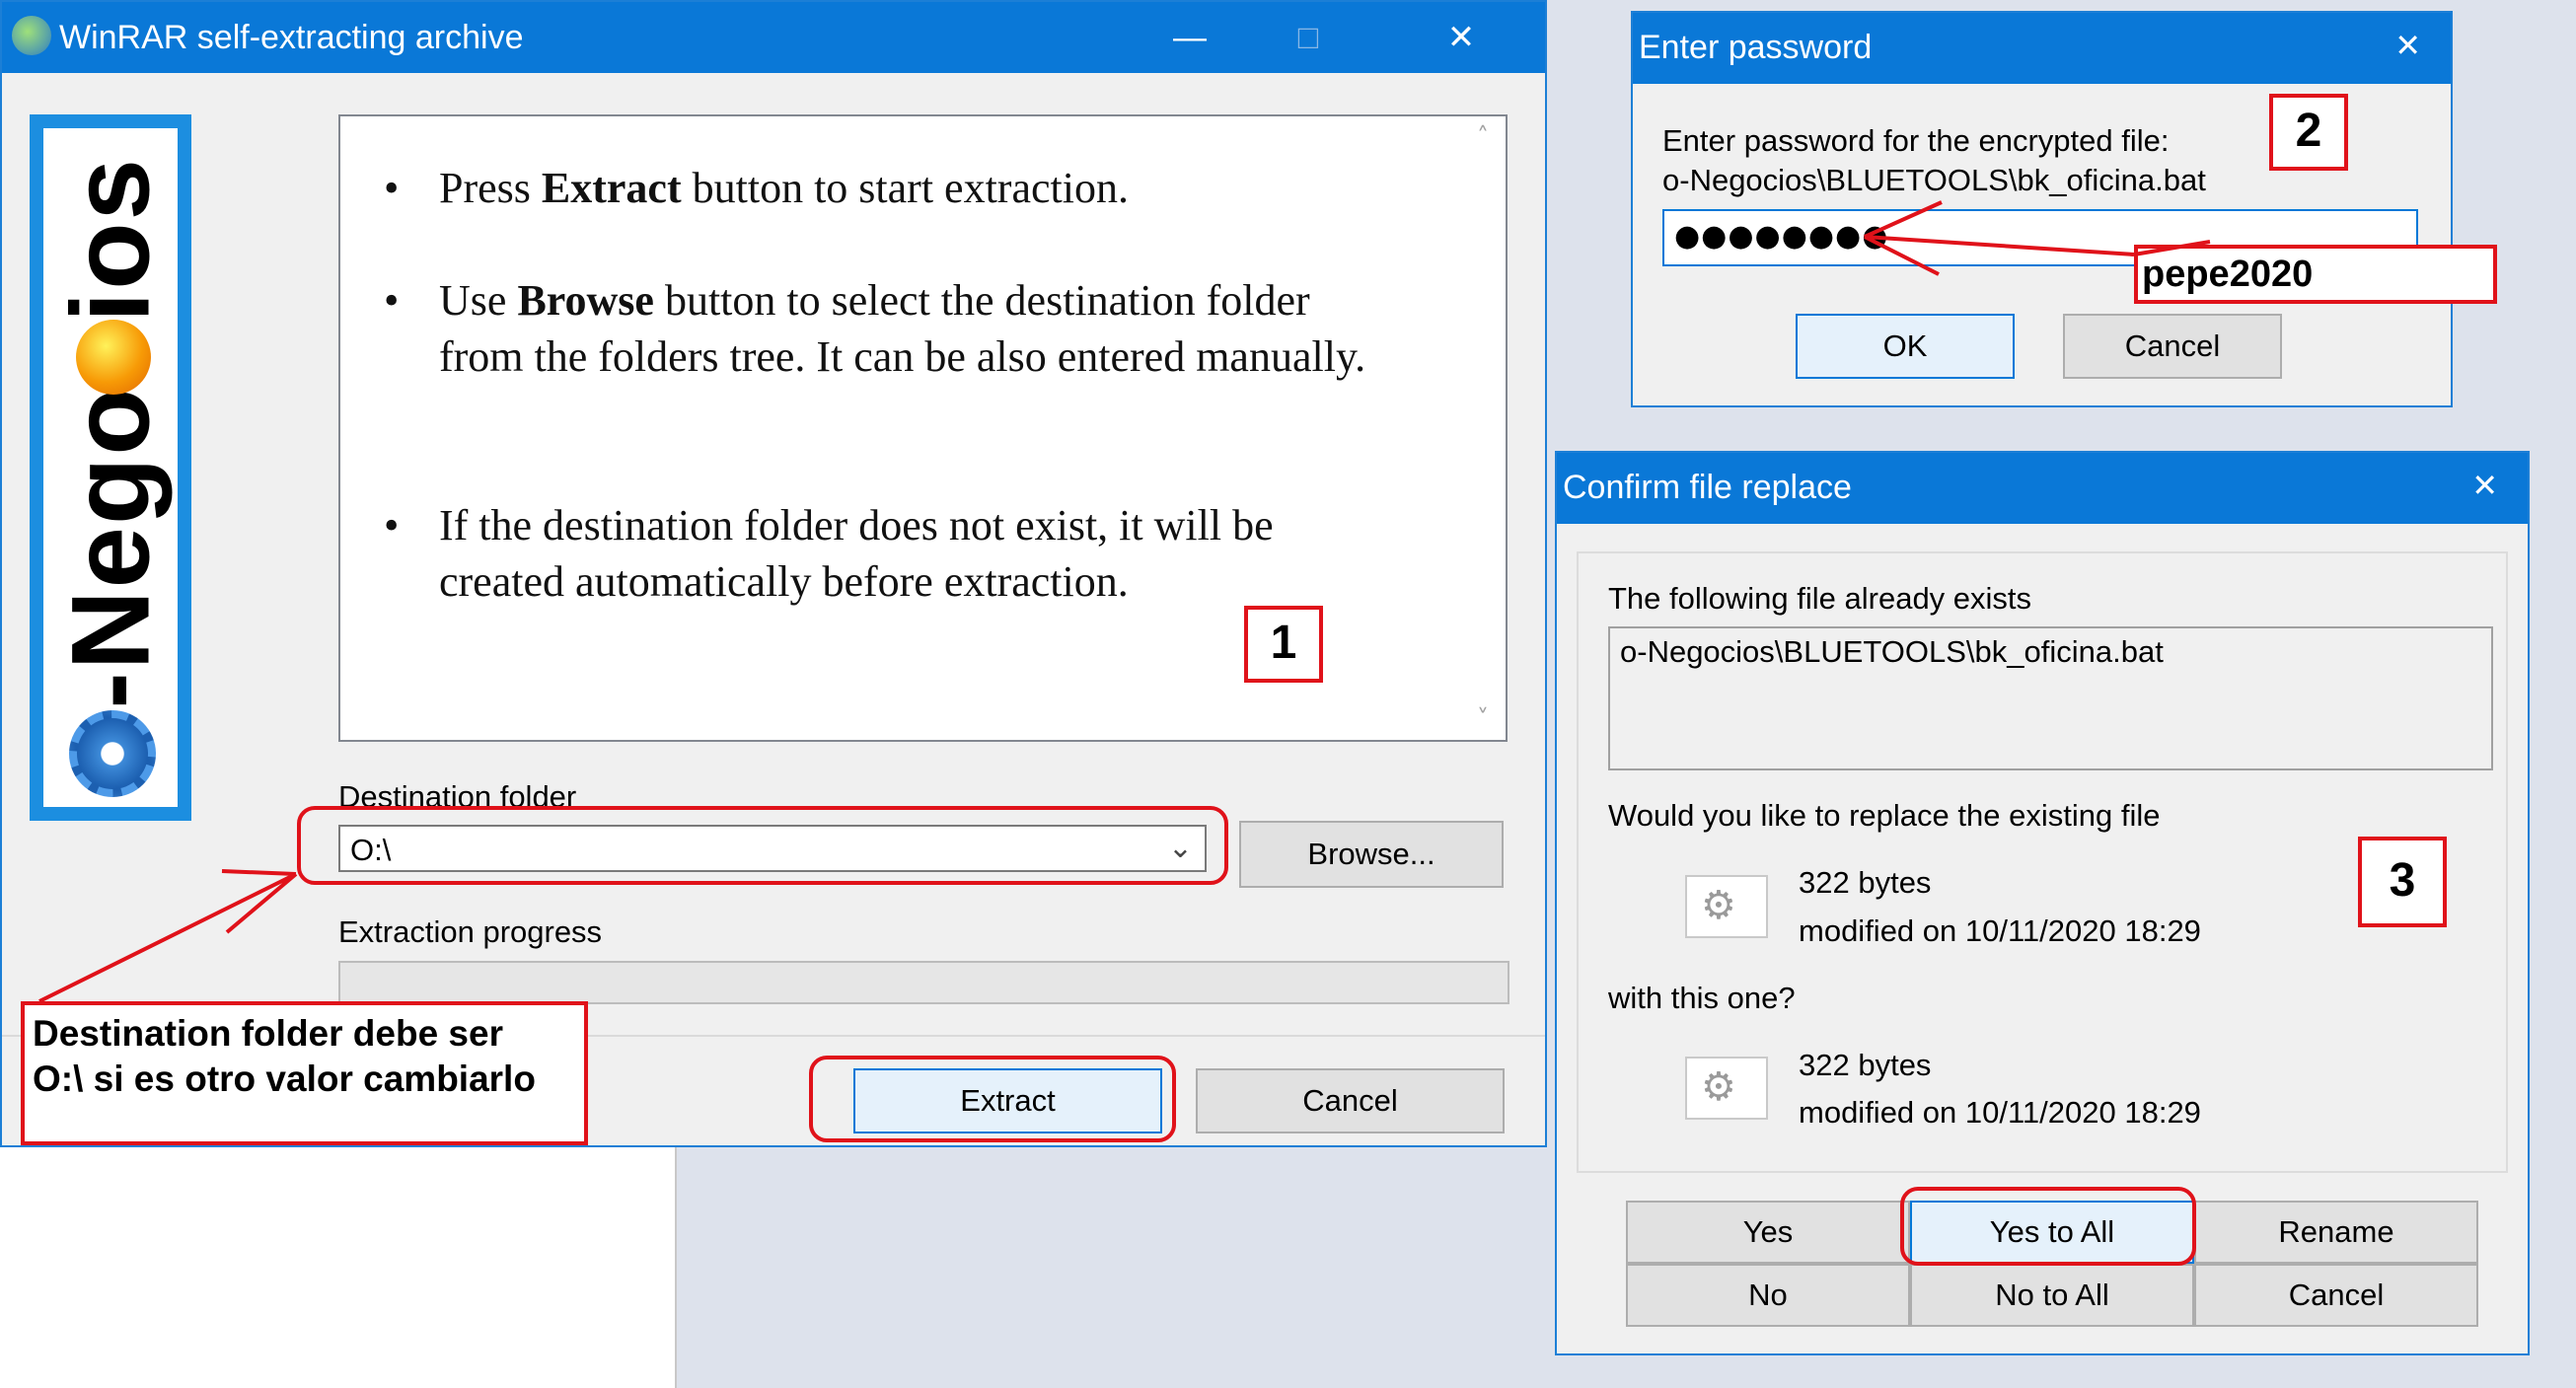  What do you see at coordinates (168, 936) in the screenshot?
I see `destination-arrow` at bounding box center [168, 936].